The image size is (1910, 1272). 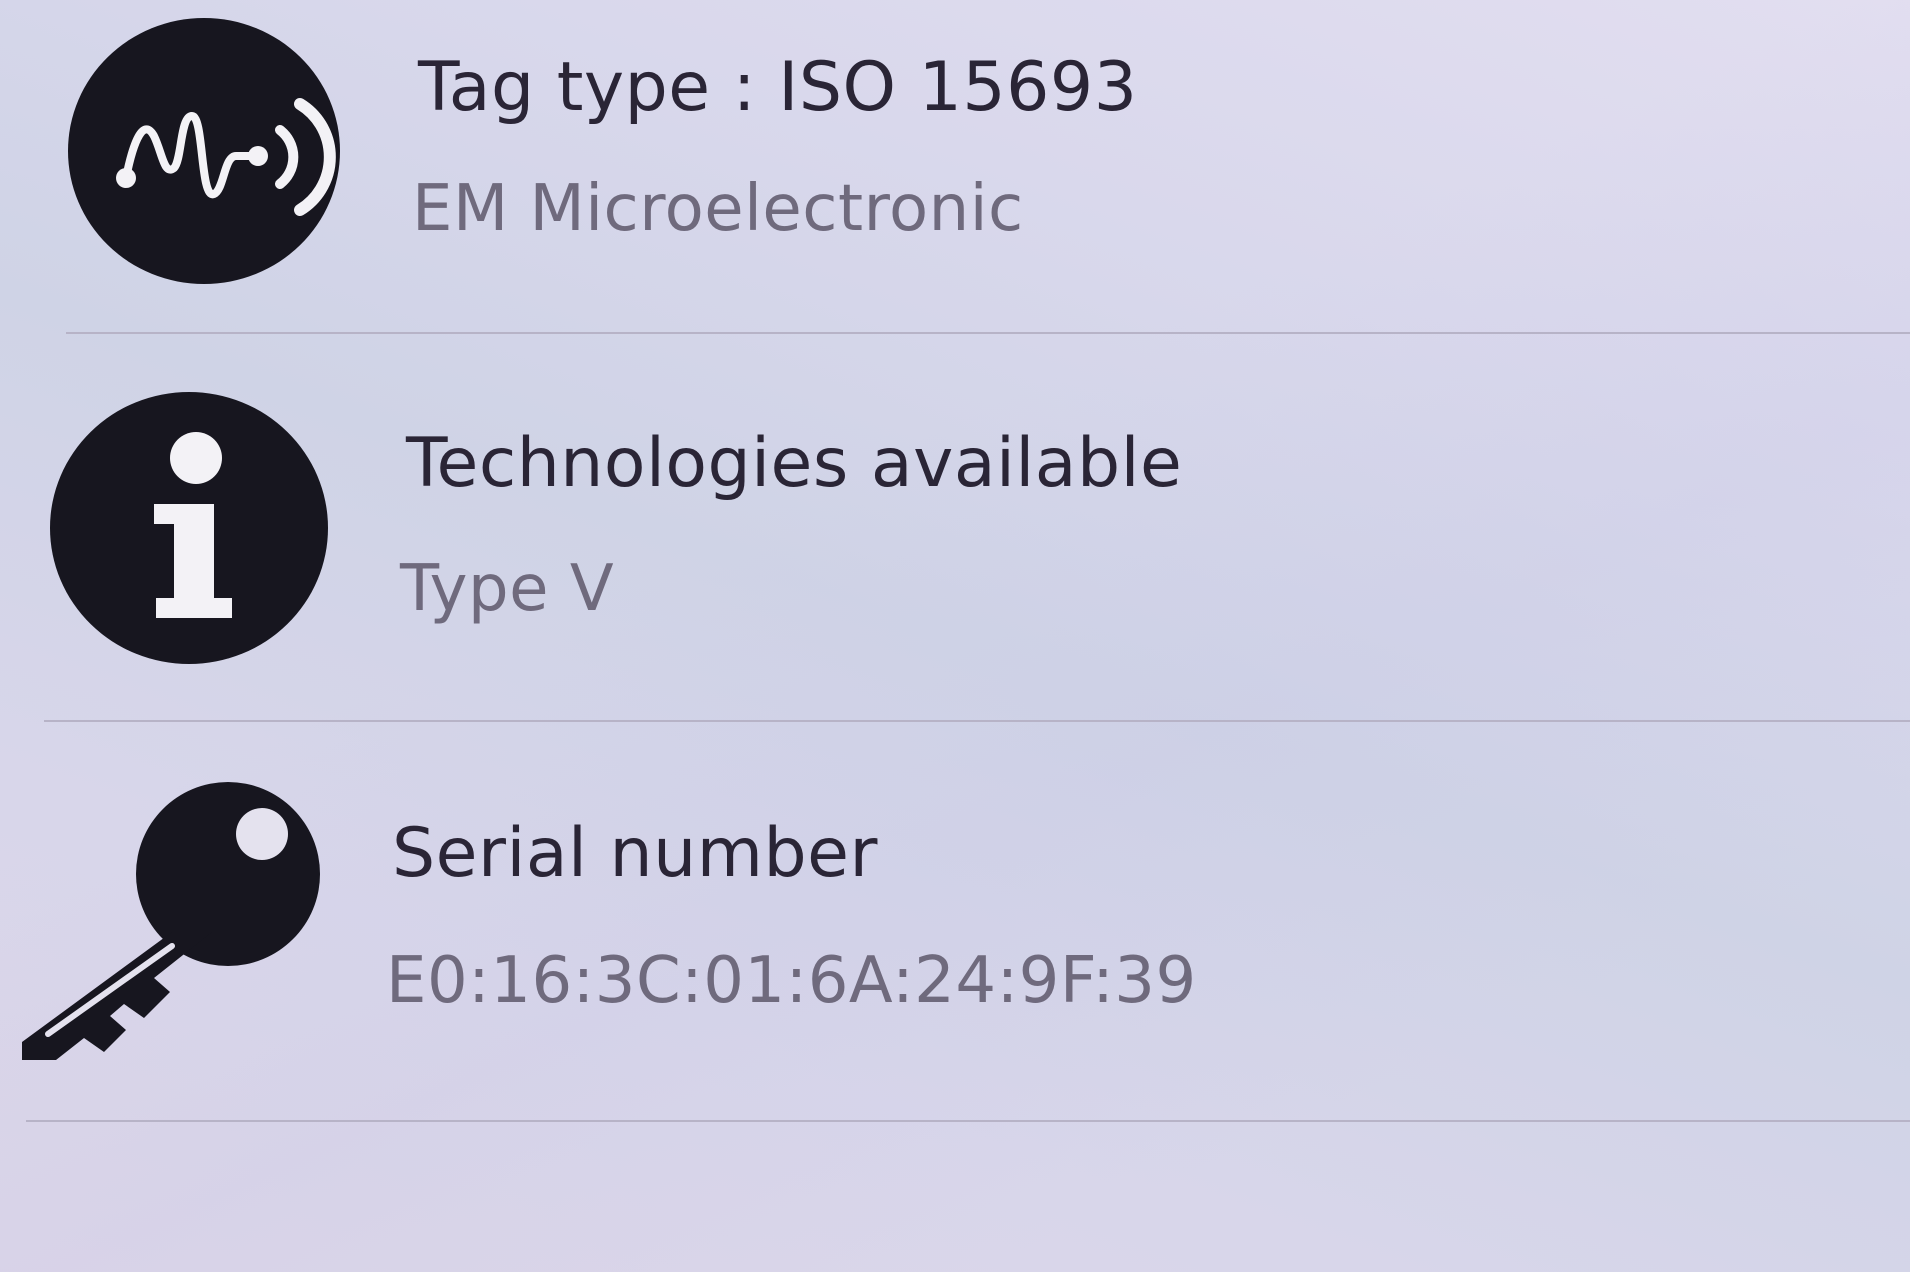 What do you see at coordinates (718, 209) in the screenshot?
I see `tag-manufacturer: EM Microelectronic` at bounding box center [718, 209].